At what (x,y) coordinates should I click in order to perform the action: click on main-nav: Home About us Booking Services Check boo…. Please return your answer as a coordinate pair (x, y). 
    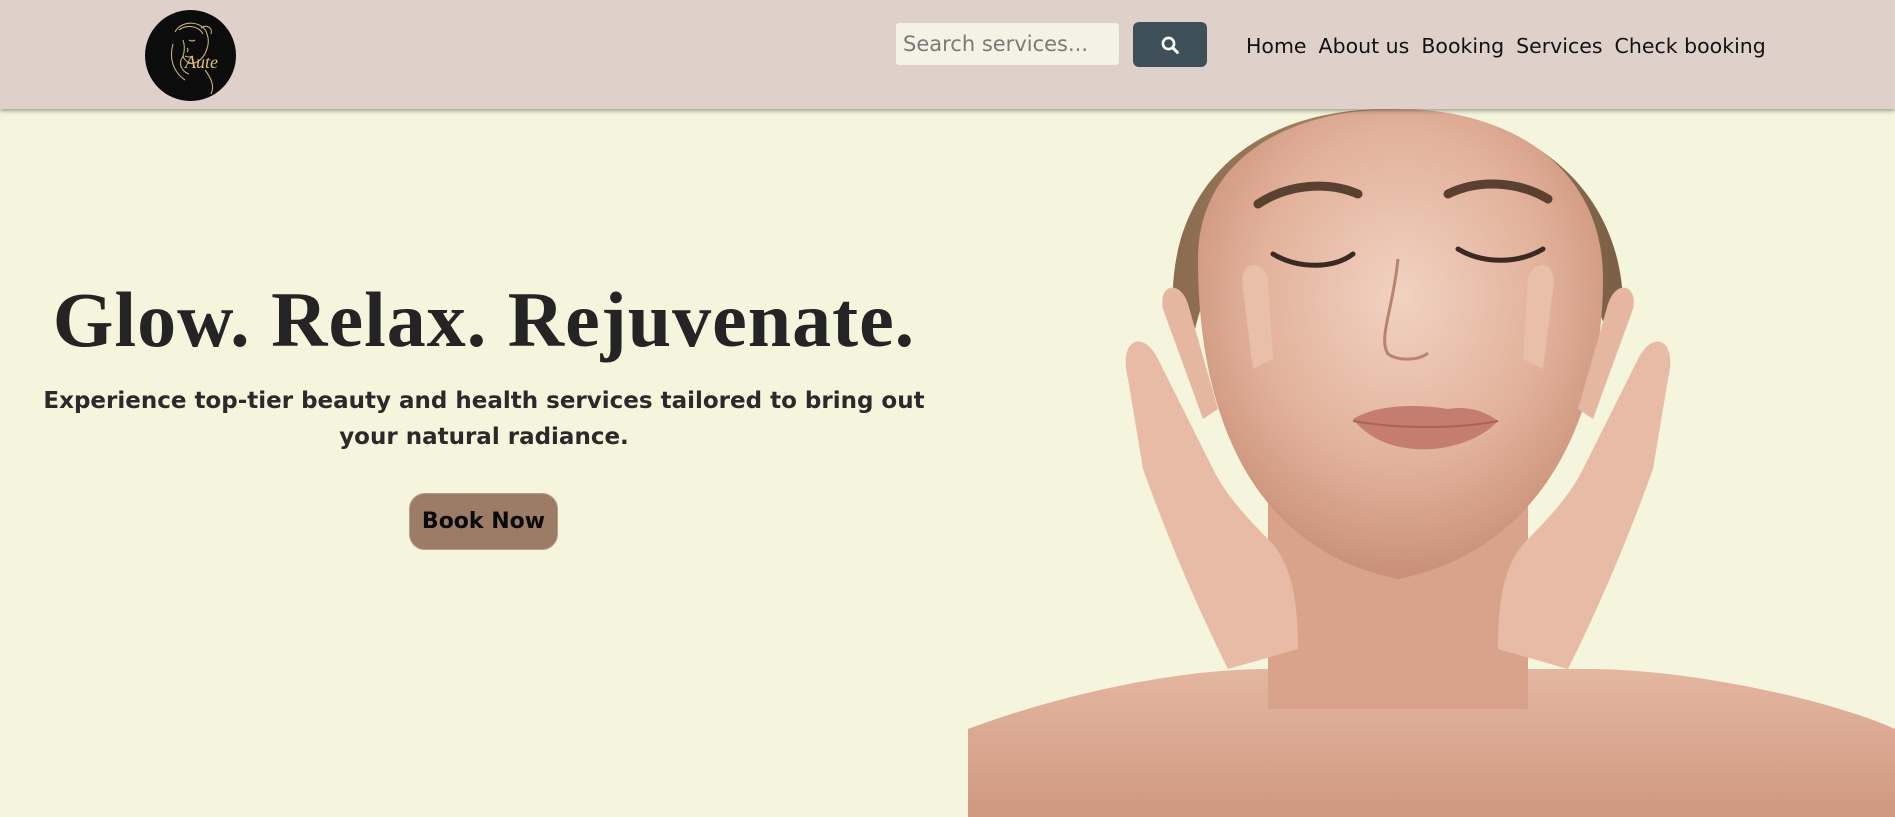
    Looking at the image, I should click on (1506, 46).